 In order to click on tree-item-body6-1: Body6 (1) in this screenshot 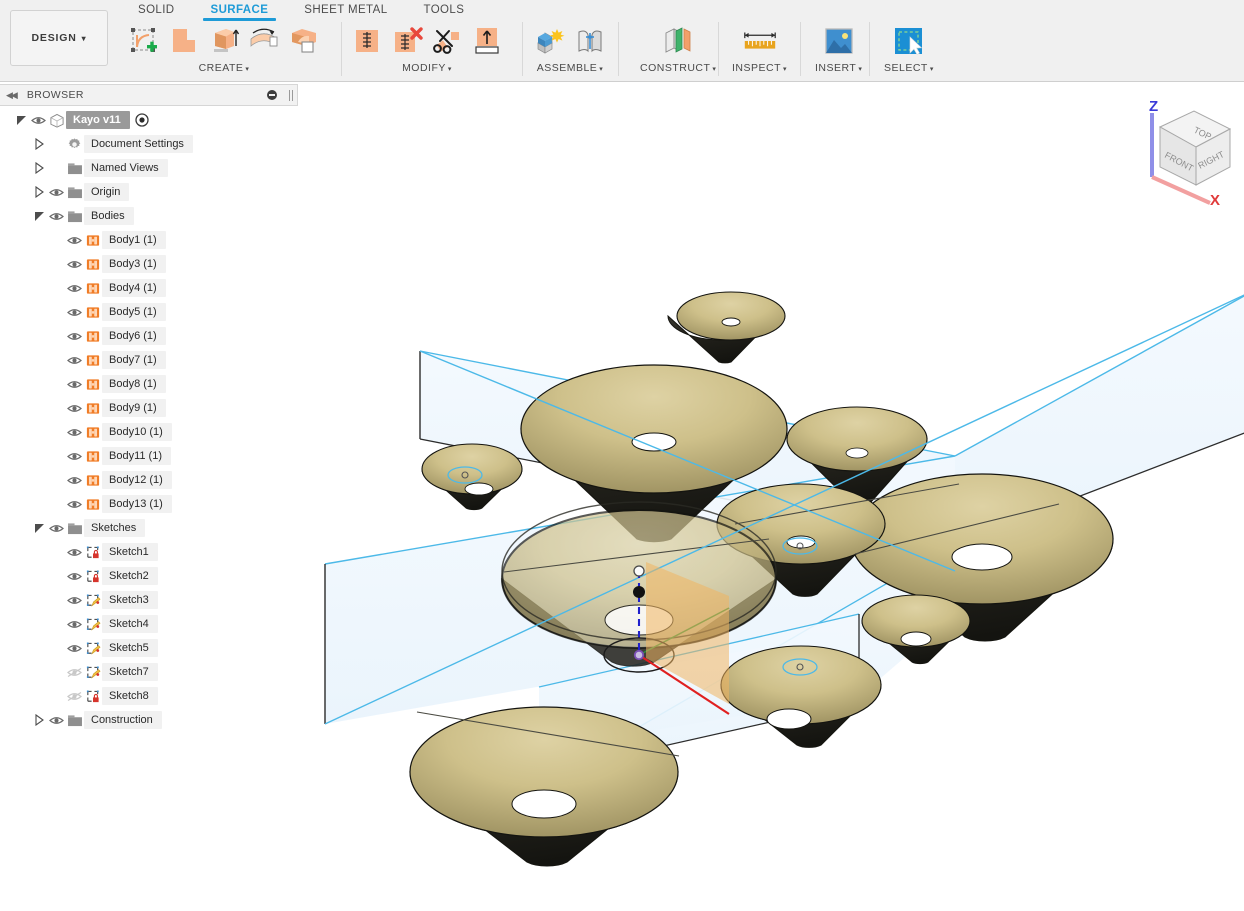, I will do `click(149, 336)`.